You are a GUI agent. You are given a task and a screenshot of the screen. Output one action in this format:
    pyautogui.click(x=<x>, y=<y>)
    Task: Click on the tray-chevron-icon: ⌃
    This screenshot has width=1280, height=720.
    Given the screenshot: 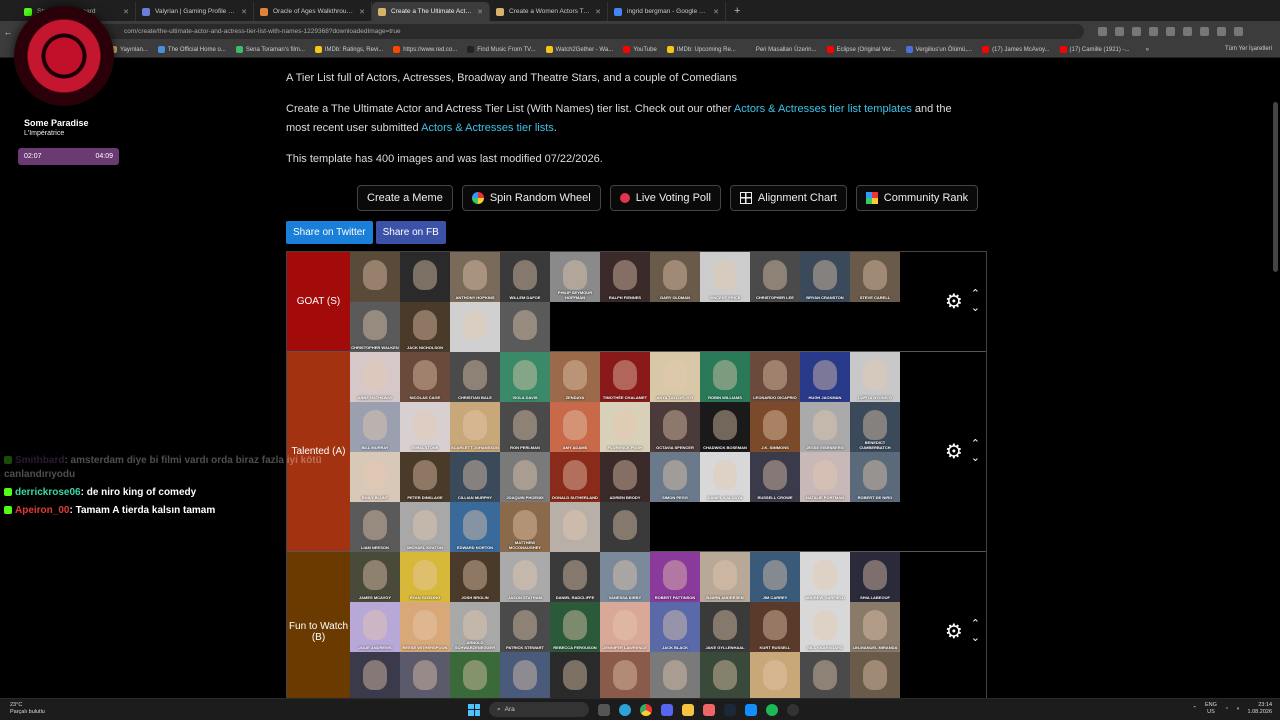 What is the action you would take?
    pyautogui.click(x=1194, y=709)
    